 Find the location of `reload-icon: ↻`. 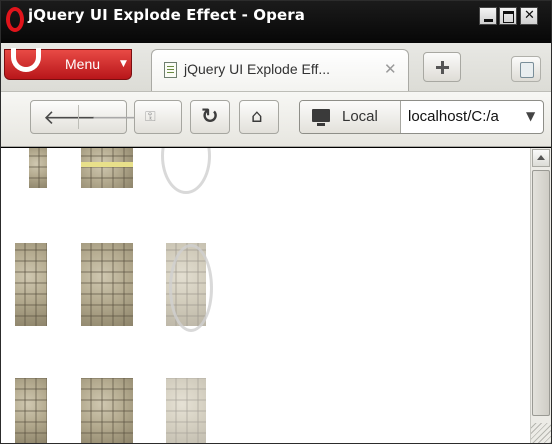

reload-icon: ↻ is located at coordinates (210, 116).